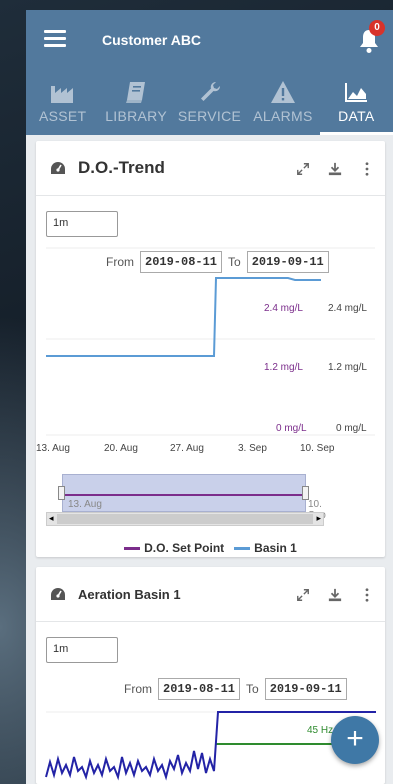 The width and height of the screenshot is (393, 784). I want to click on y-label-left-mid: 1.2 mg/L, so click(283, 367).